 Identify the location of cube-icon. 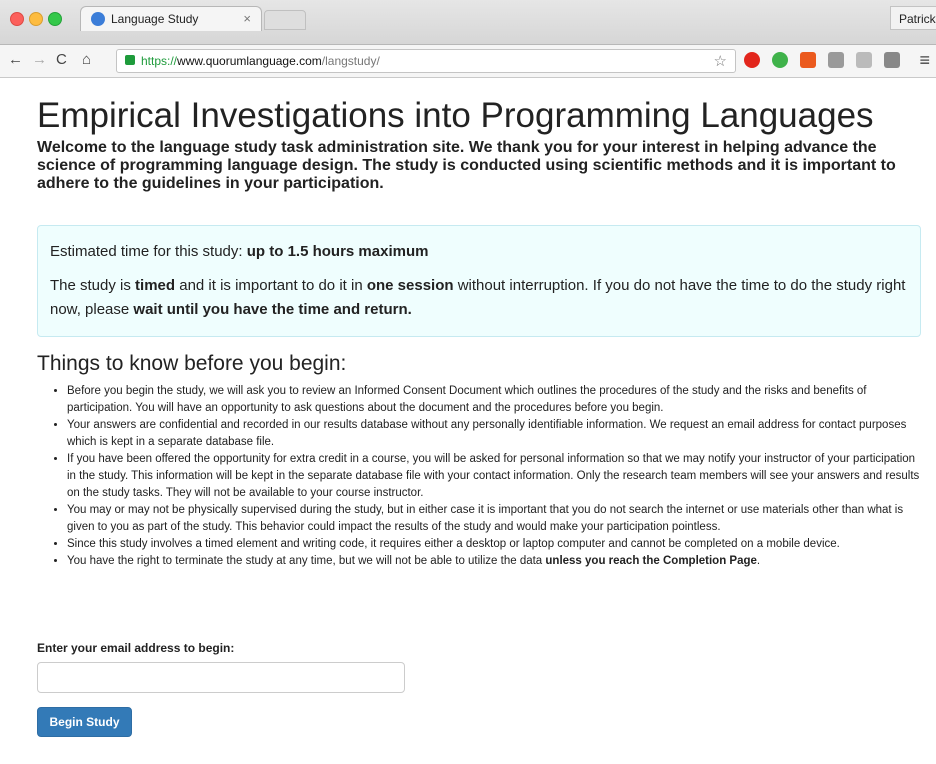
(864, 60).